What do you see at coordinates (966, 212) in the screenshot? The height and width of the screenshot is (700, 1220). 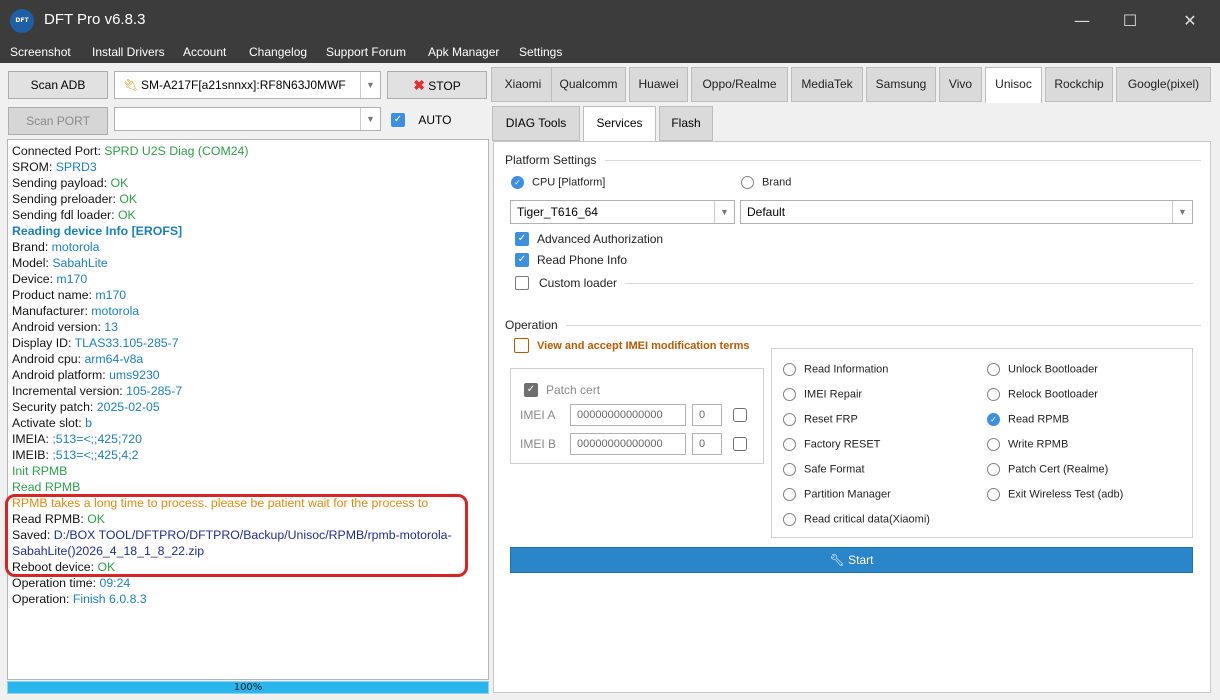 I see `brand-select: Default ▼` at bounding box center [966, 212].